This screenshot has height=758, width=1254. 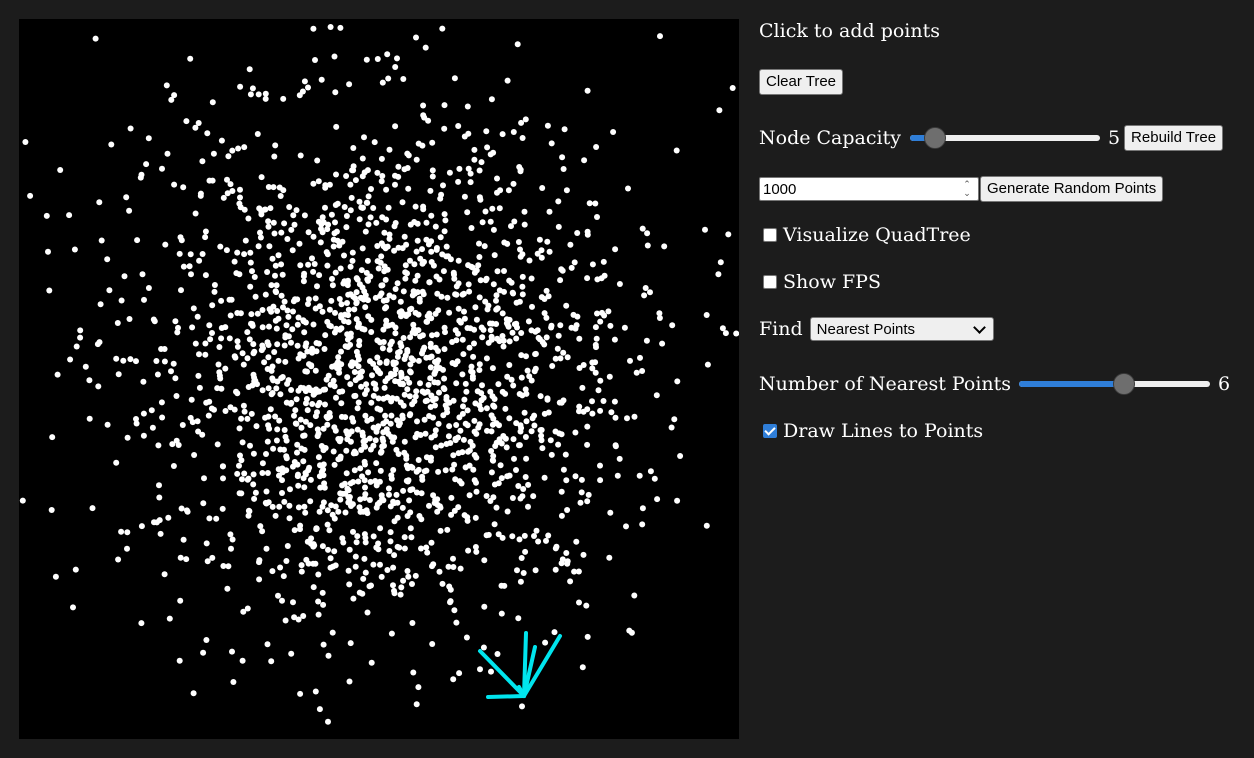 What do you see at coordinates (967, 189) in the screenshot?
I see `spinner-icon: ⌃ ⌄` at bounding box center [967, 189].